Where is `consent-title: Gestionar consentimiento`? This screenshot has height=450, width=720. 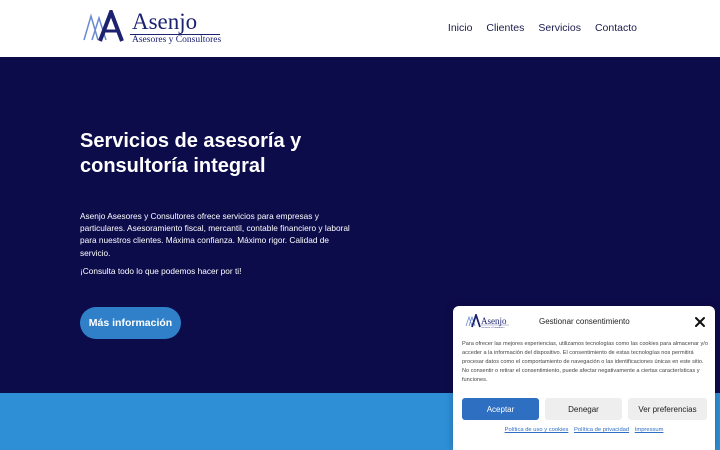
consent-title: Gestionar consentimiento is located at coordinates (584, 321).